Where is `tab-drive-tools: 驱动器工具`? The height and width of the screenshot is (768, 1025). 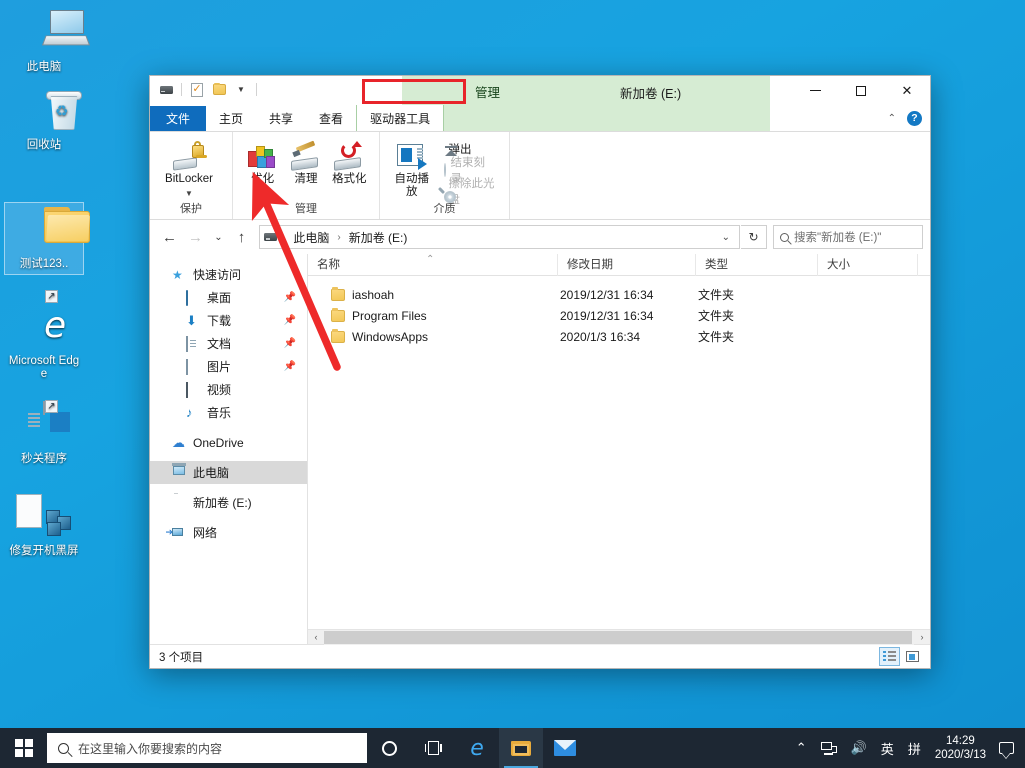
tab-drive-tools: 驱动器工具 is located at coordinates (400, 118).